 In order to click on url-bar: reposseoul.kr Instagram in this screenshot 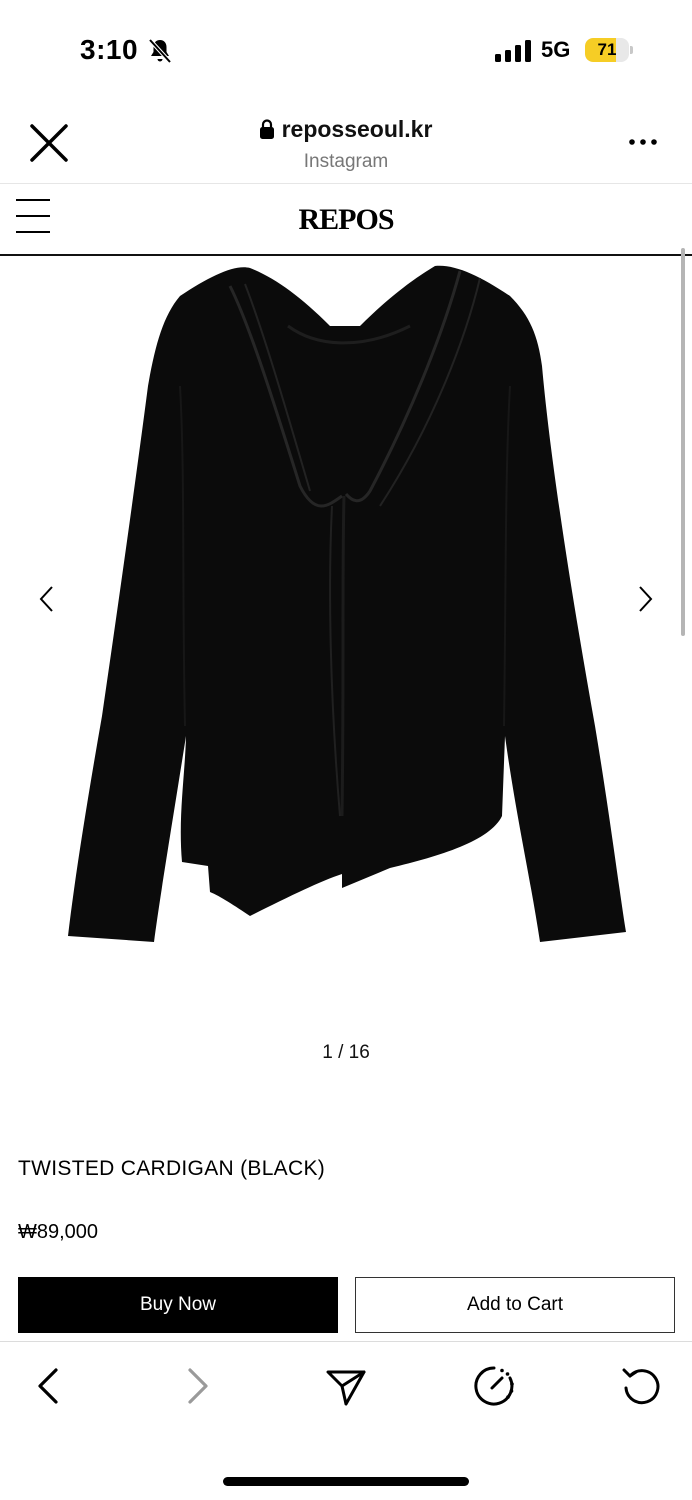, I will do `click(346, 144)`.